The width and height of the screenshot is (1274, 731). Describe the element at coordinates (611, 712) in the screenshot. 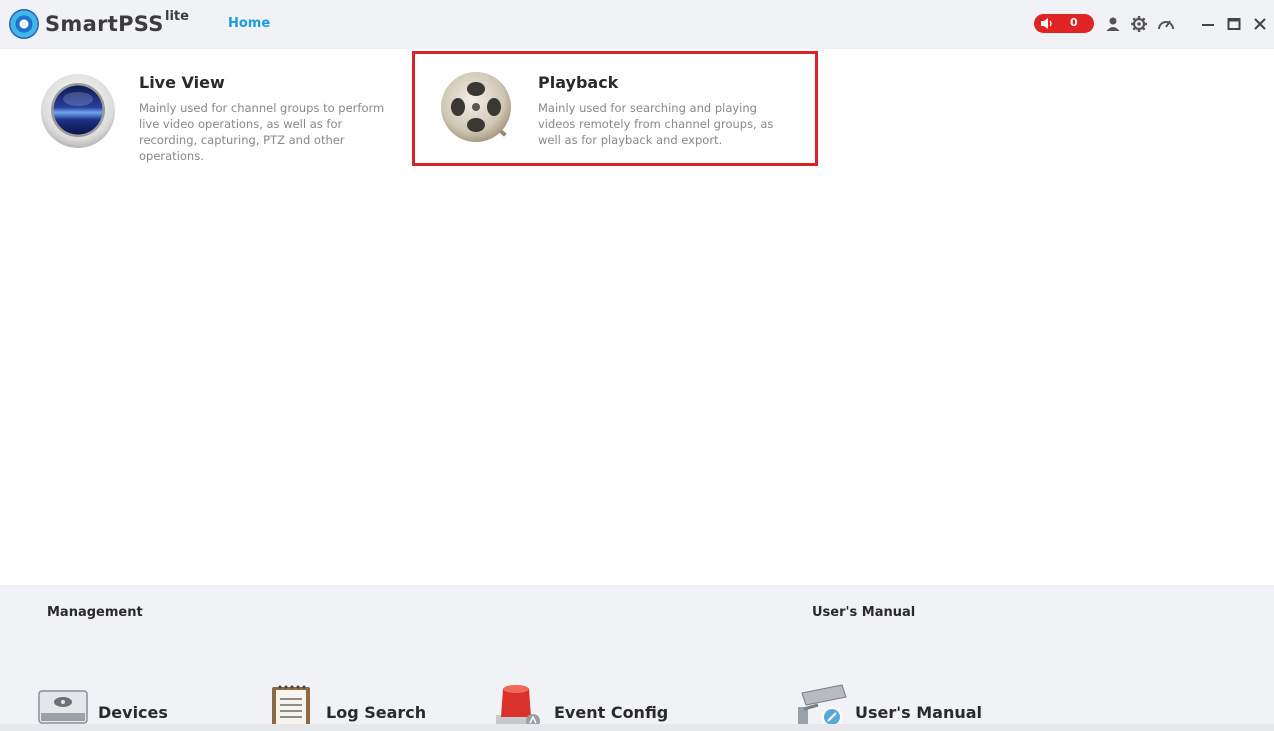

I see `event-config-label: Event Config` at that location.